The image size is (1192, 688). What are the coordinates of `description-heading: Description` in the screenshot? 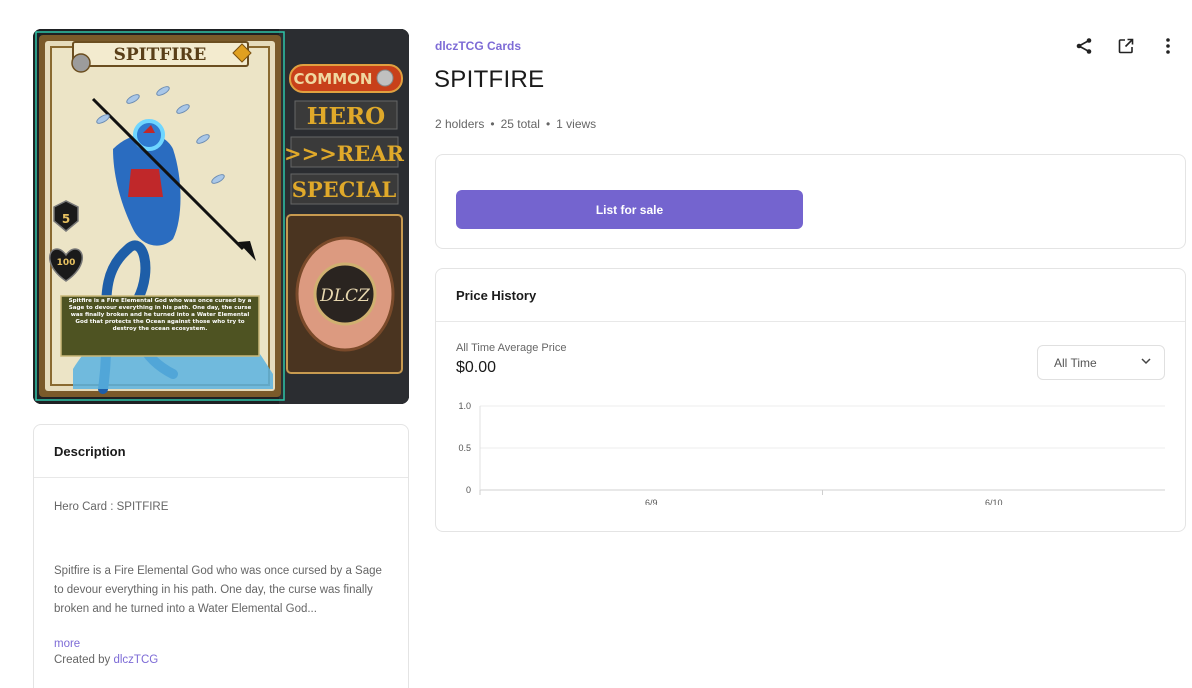 It's located at (221, 451).